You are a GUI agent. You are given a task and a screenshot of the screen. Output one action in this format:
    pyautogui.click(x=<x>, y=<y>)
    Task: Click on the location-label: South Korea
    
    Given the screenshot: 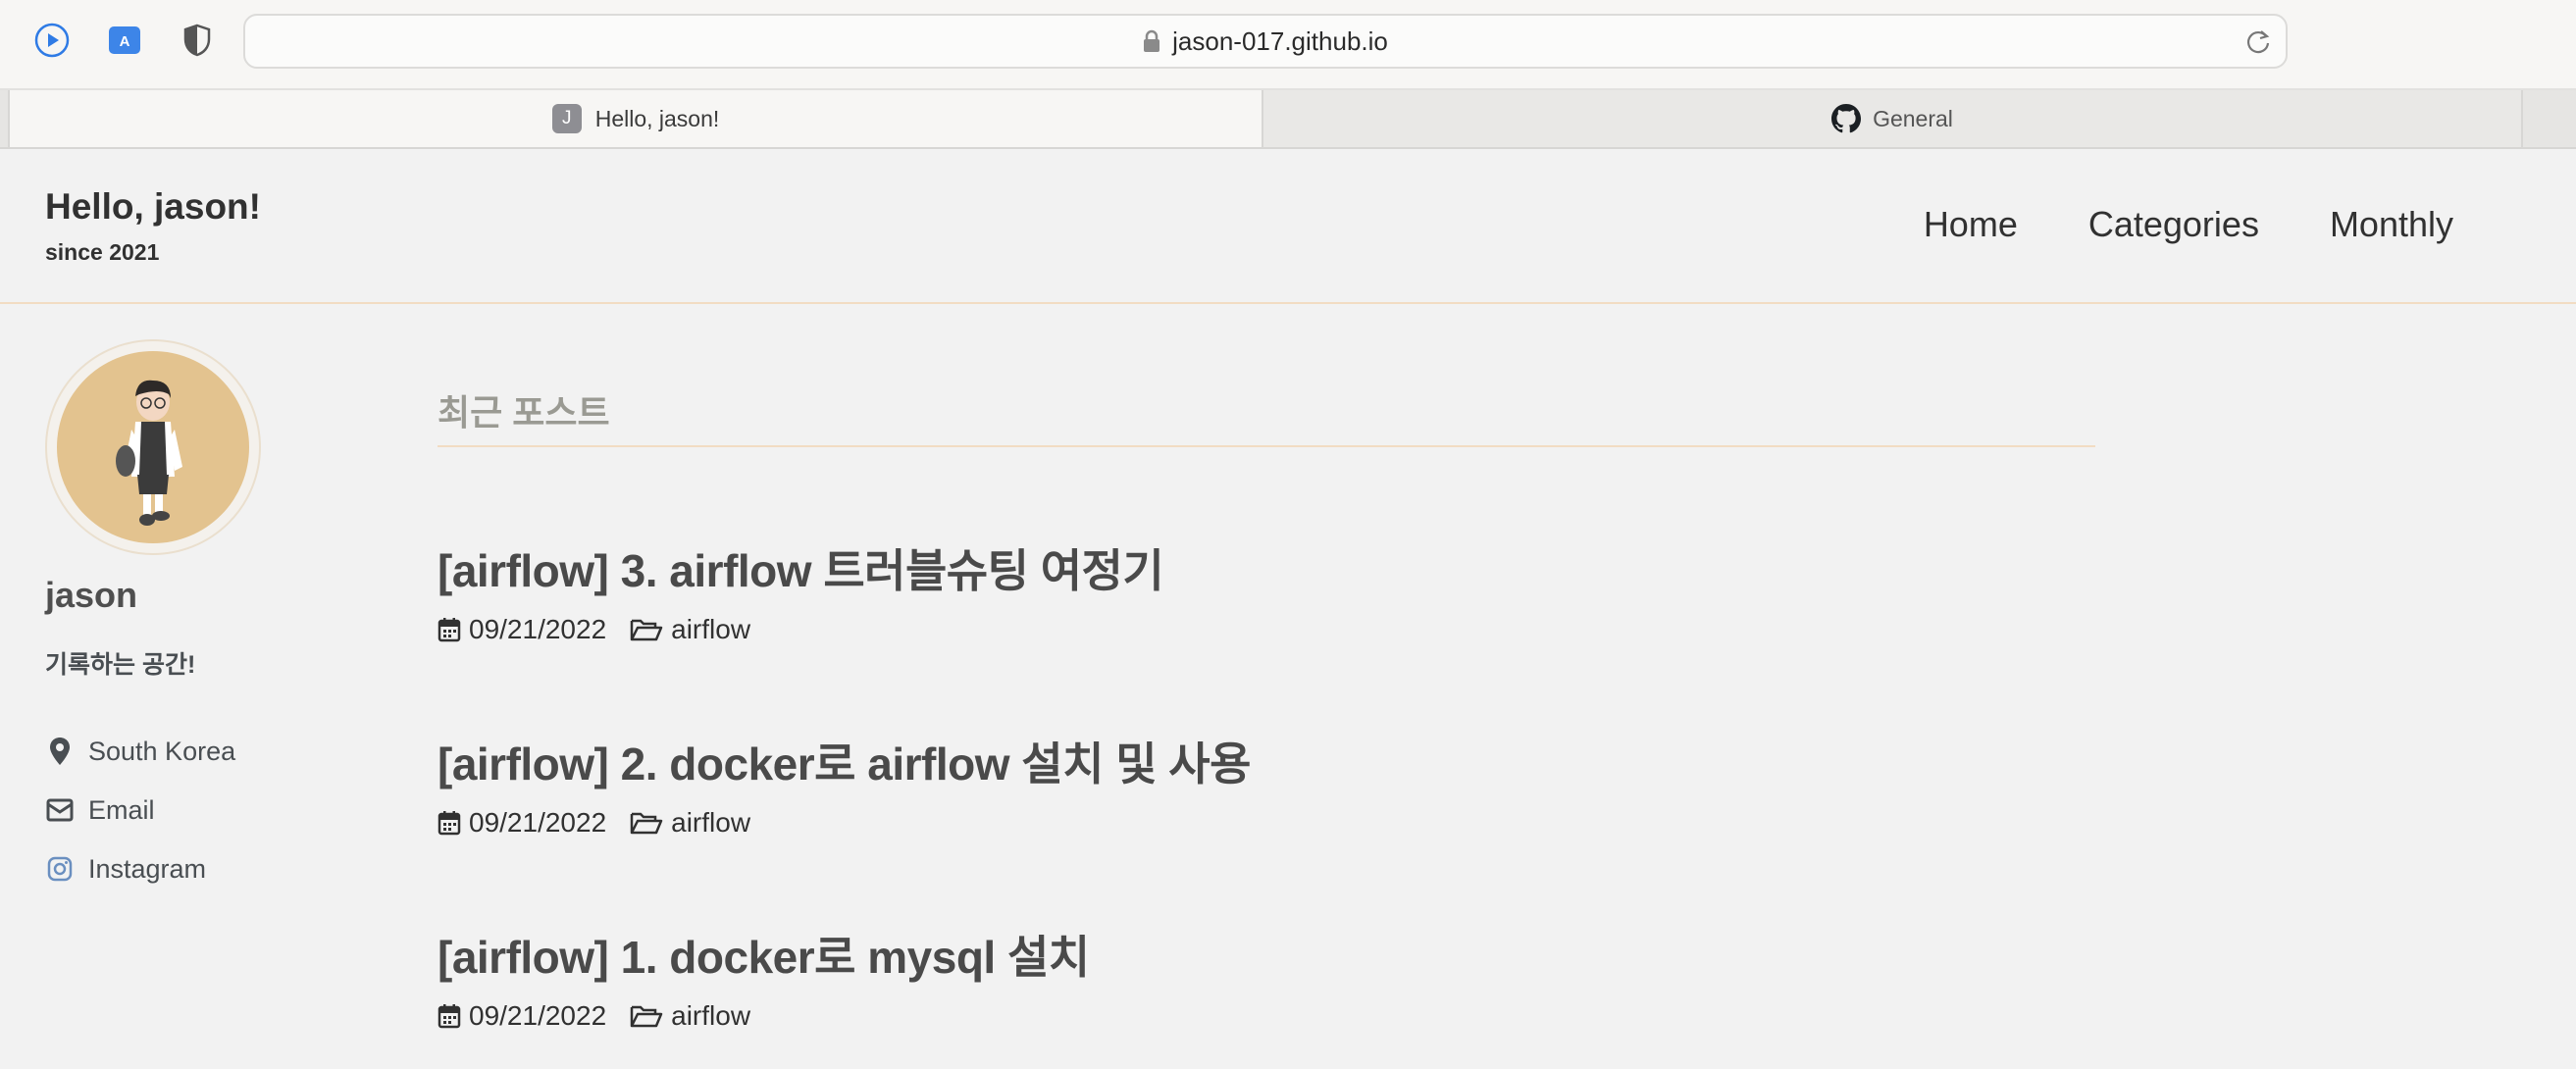 What is the action you would take?
    pyautogui.click(x=162, y=751)
    